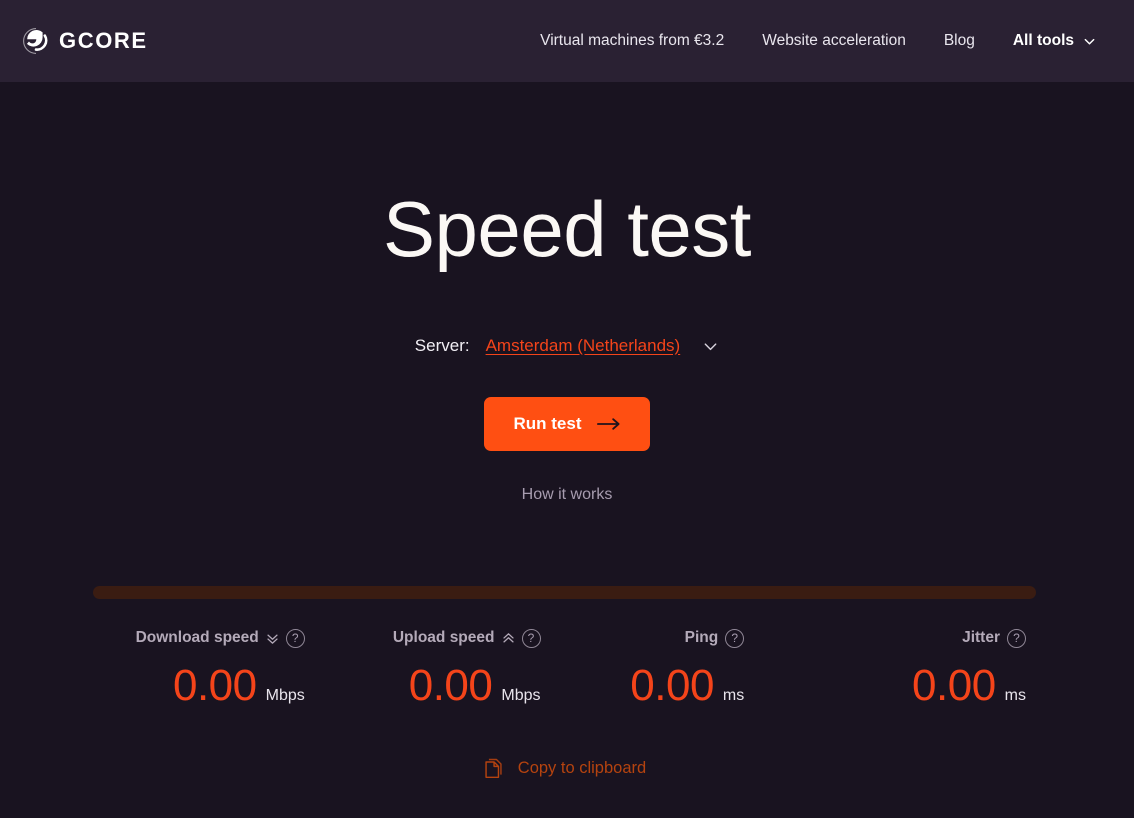 This screenshot has width=1134, height=818. I want to click on metric-label: Upload speed, so click(443, 637).